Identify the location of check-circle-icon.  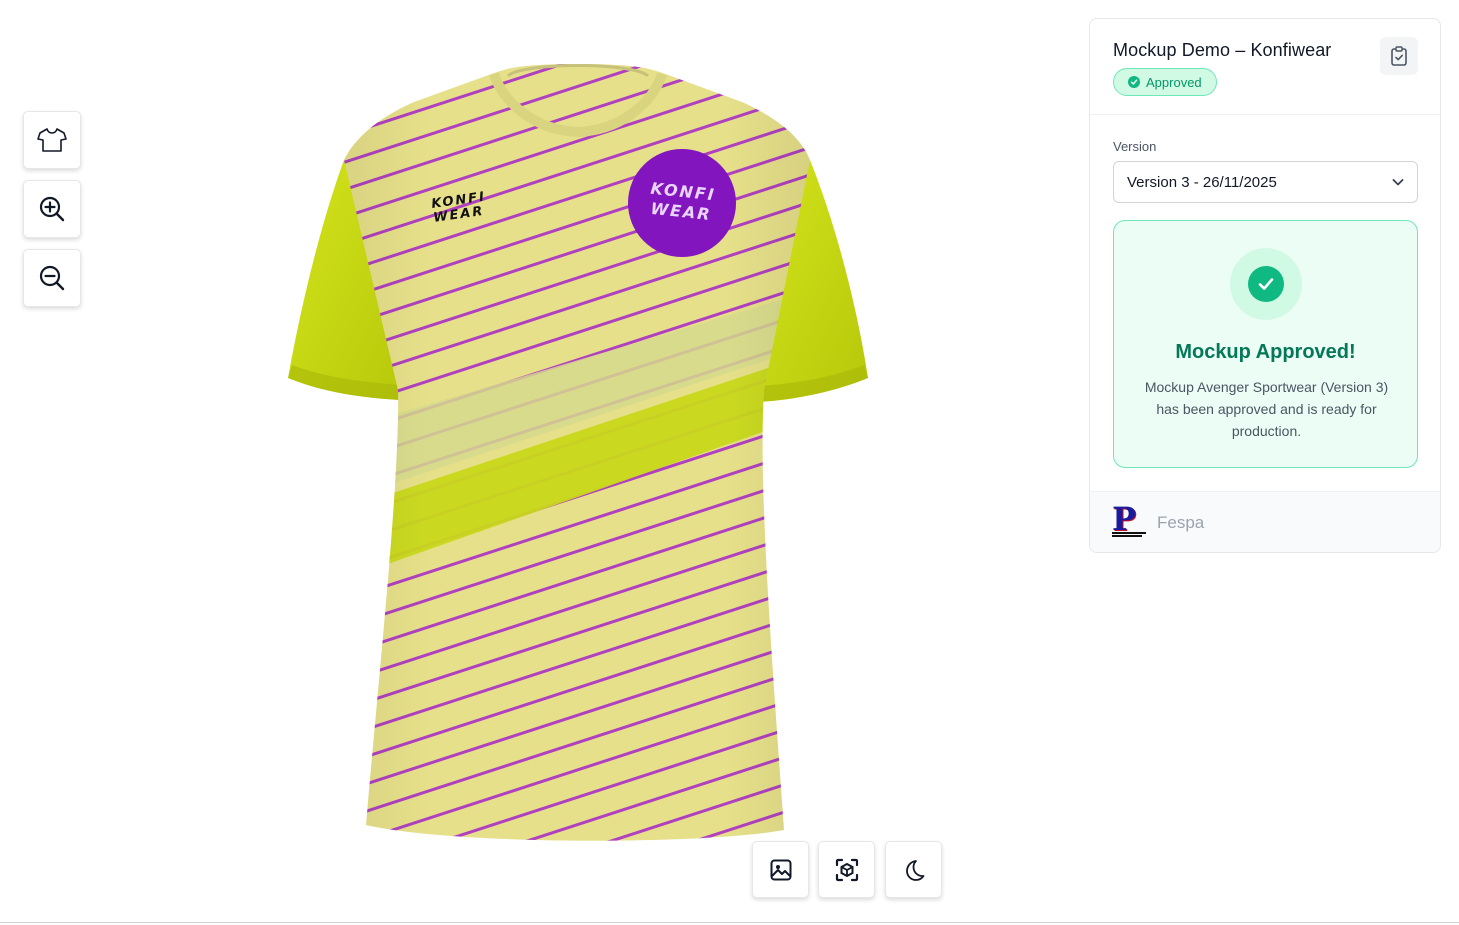
(1134, 82).